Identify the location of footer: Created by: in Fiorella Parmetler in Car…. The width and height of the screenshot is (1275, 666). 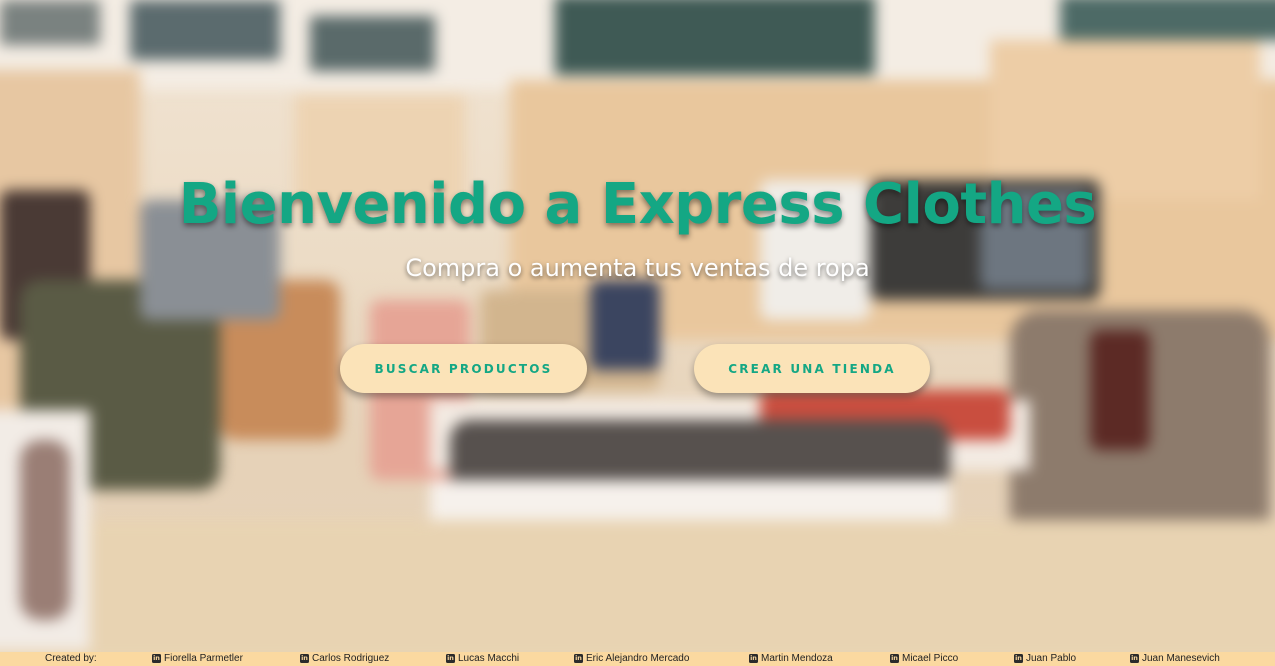
(637, 659).